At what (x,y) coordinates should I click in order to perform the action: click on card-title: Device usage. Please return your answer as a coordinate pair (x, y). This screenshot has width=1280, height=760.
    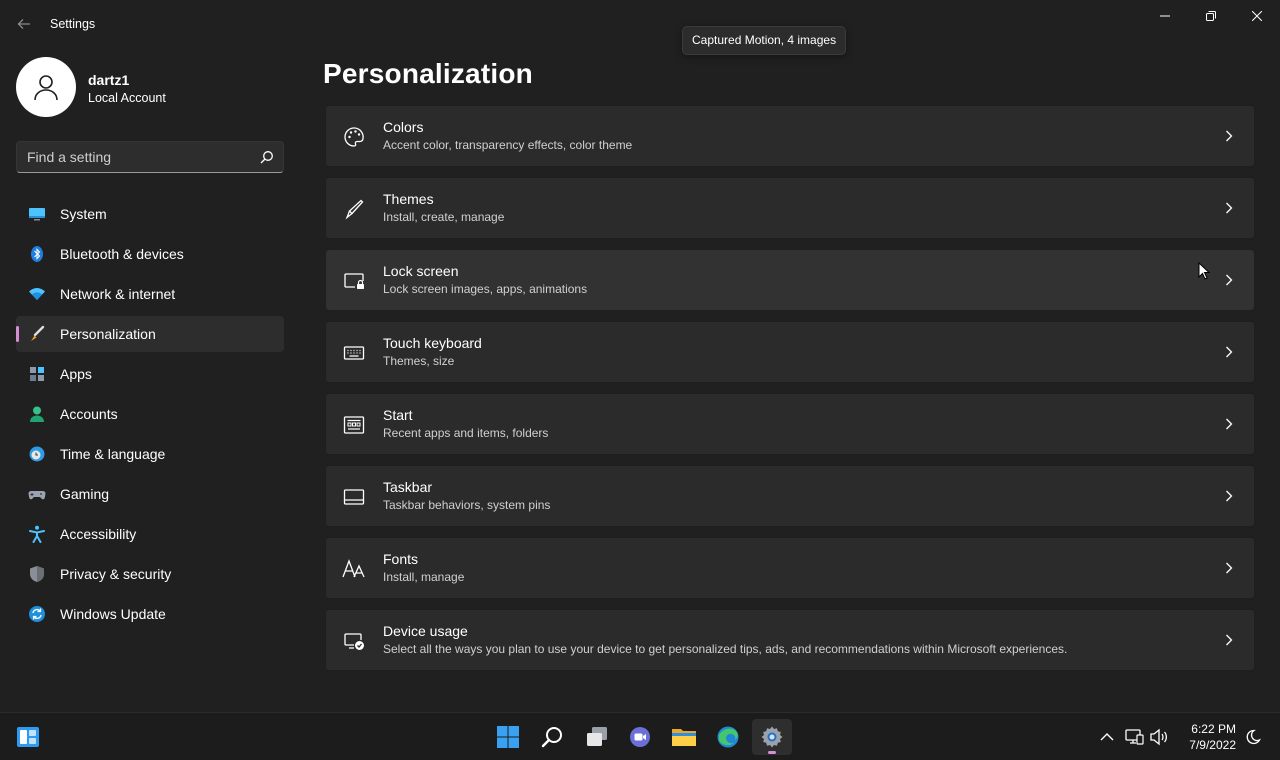
    Looking at the image, I should click on (425, 631).